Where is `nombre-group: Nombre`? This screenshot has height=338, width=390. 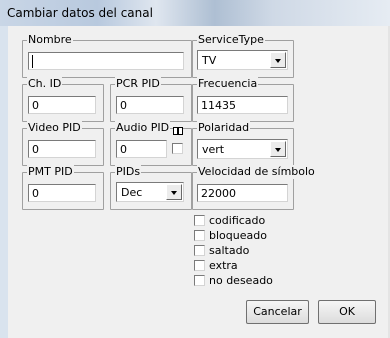
nombre-group: Nombre is located at coordinates (107, 55).